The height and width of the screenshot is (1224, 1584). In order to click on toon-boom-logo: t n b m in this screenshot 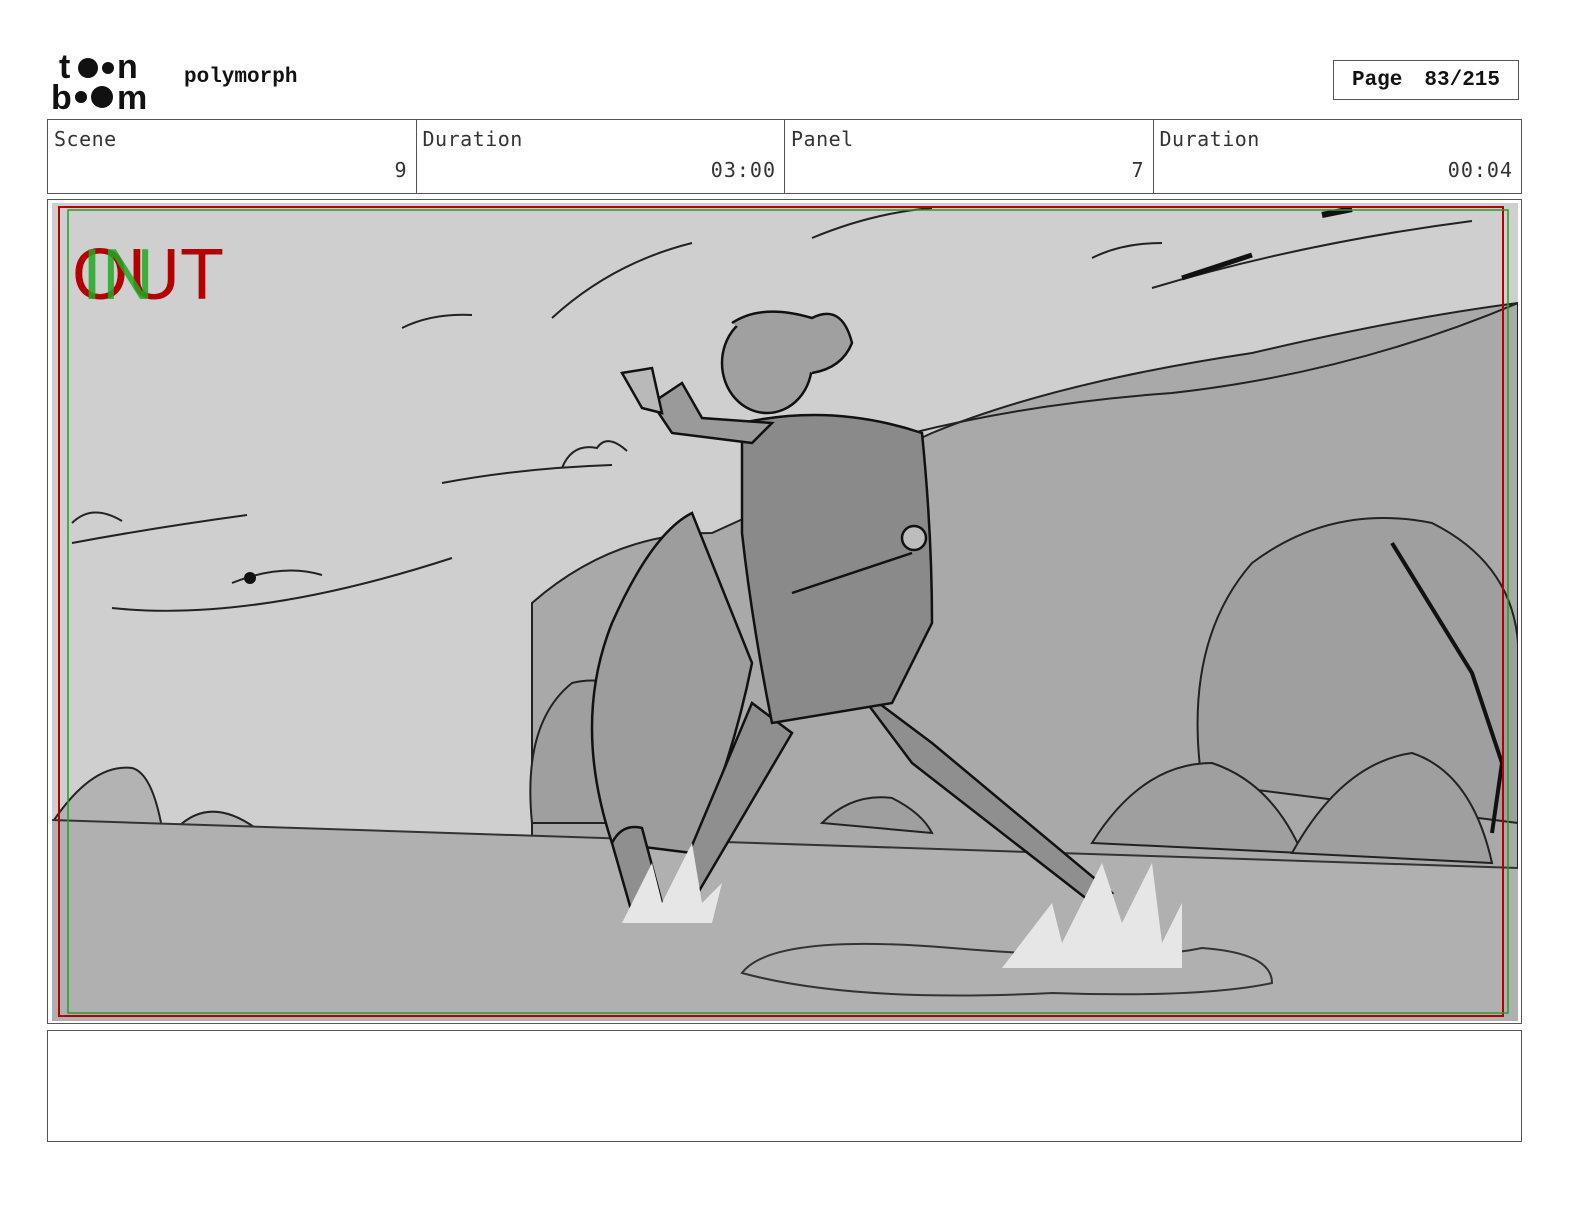, I will do `click(107, 82)`.